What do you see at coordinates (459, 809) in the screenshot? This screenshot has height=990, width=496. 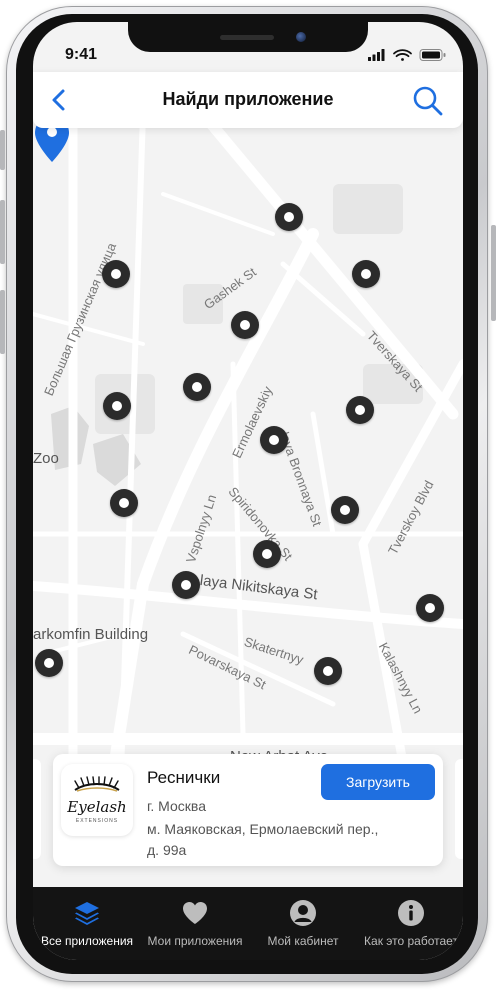 I see `next-card` at bounding box center [459, 809].